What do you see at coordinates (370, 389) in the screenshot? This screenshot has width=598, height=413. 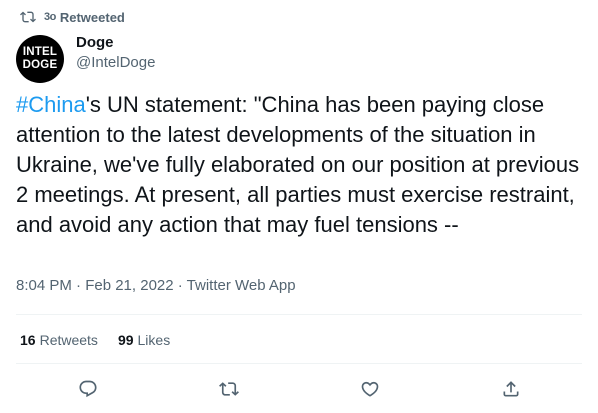 I see `like-icon` at bounding box center [370, 389].